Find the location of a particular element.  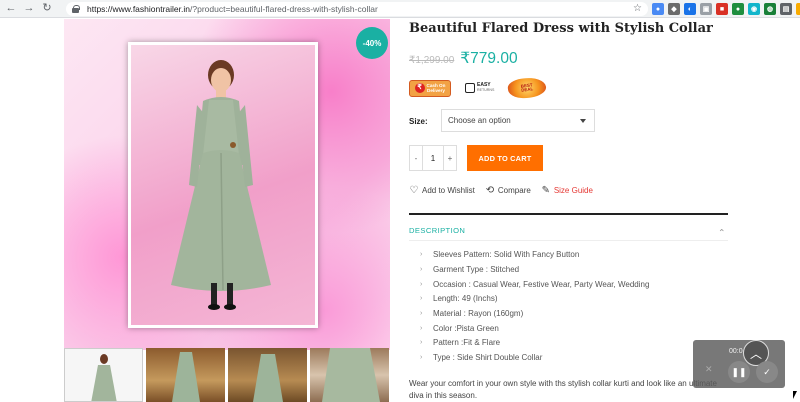

easy-title: EASY is located at coordinates (484, 84).